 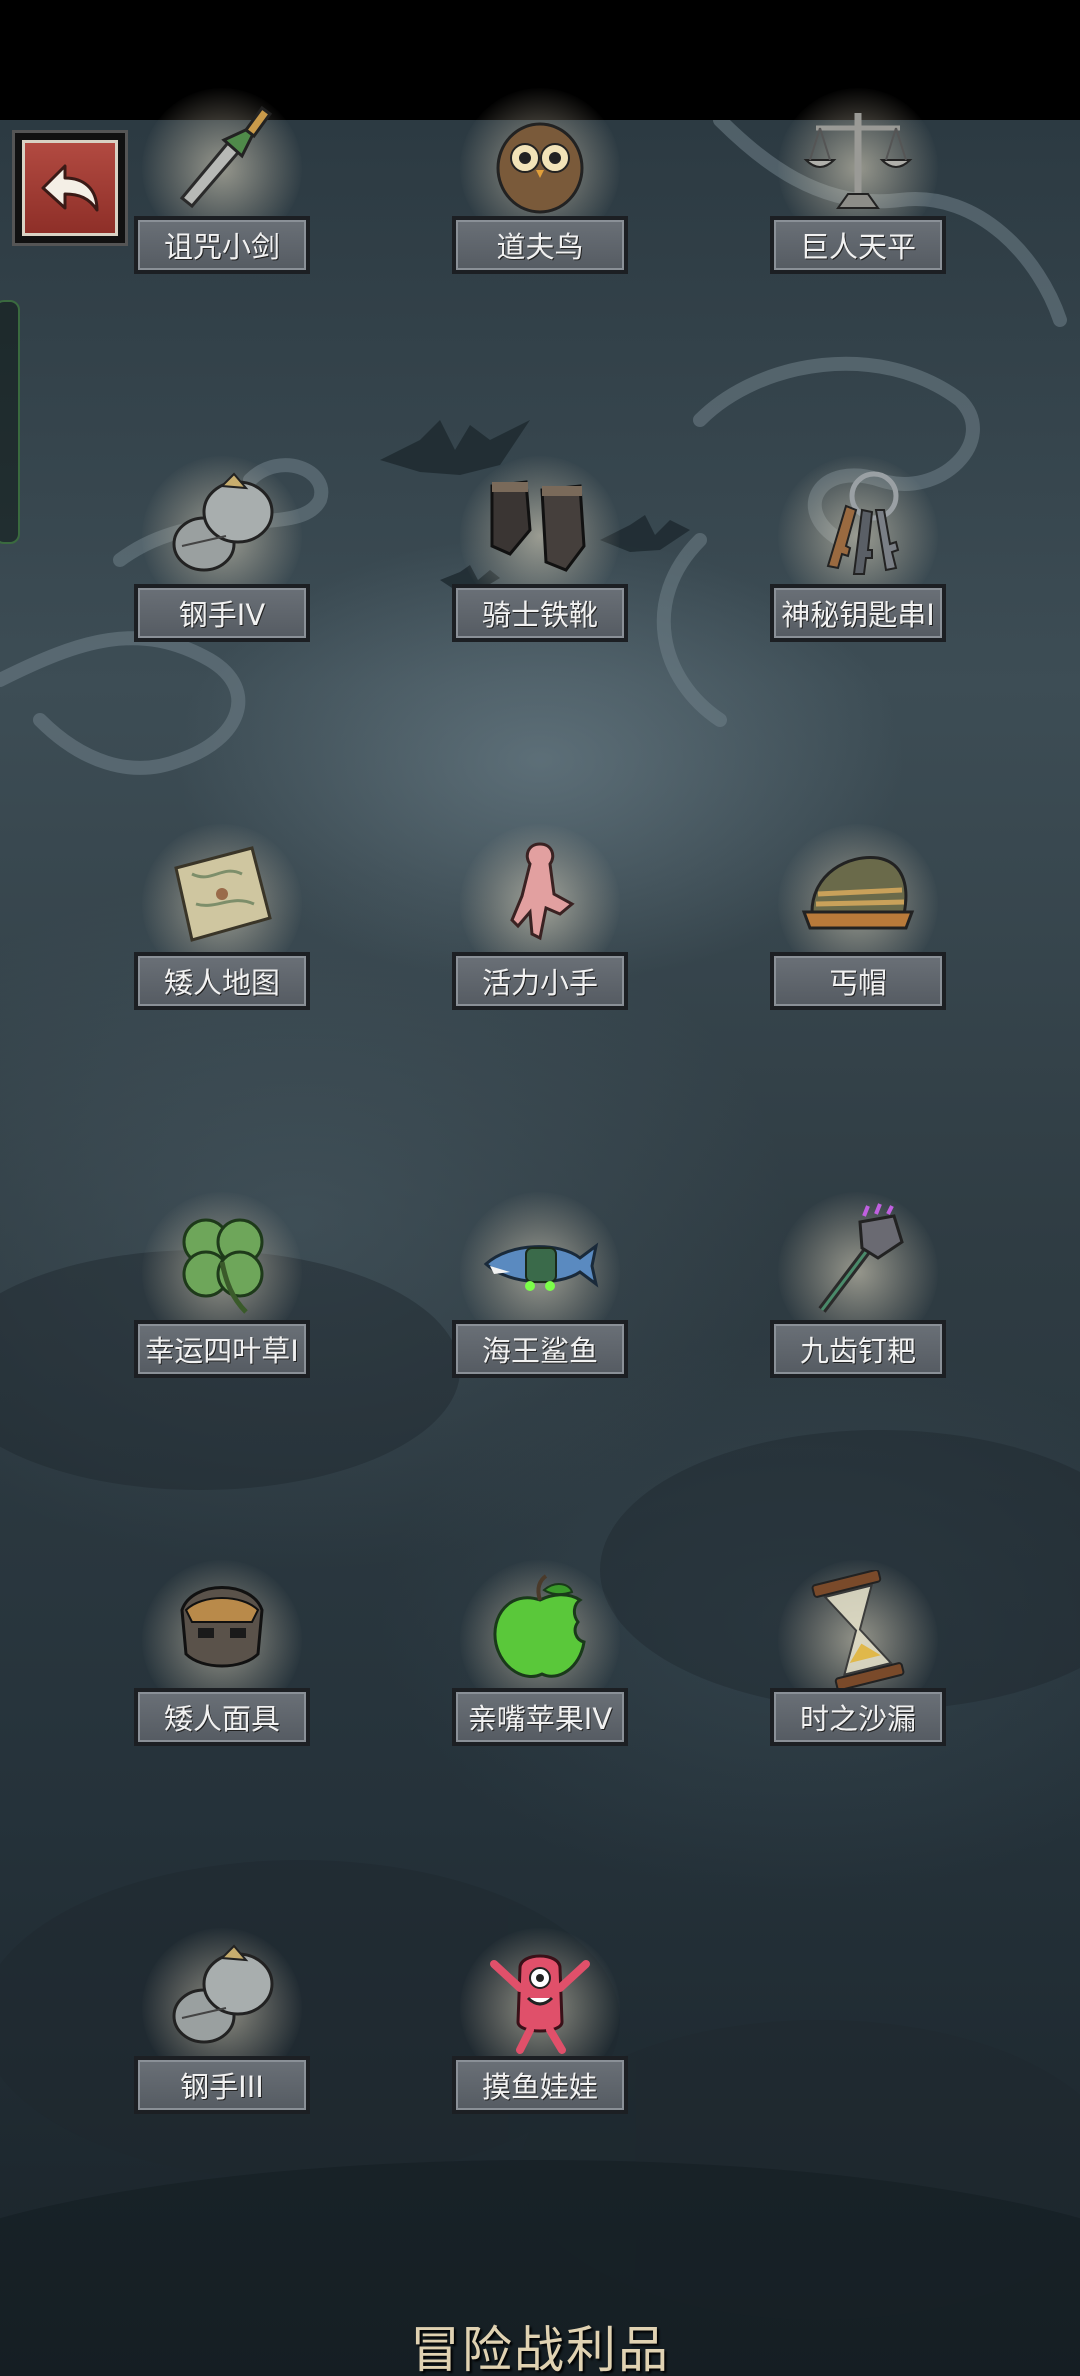 What do you see at coordinates (541, 1266) in the screenshot?
I see `shark-icon` at bounding box center [541, 1266].